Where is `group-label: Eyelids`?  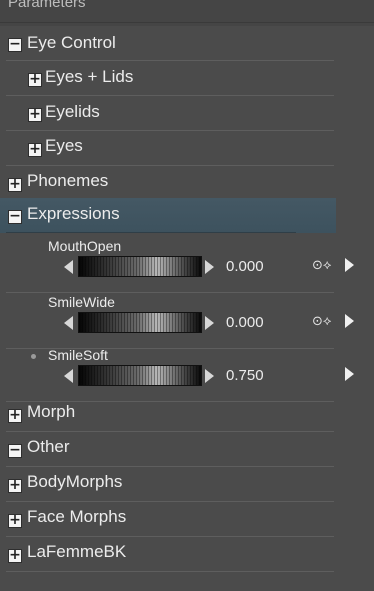
group-label: Eyelids is located at coordinates (72, 111).